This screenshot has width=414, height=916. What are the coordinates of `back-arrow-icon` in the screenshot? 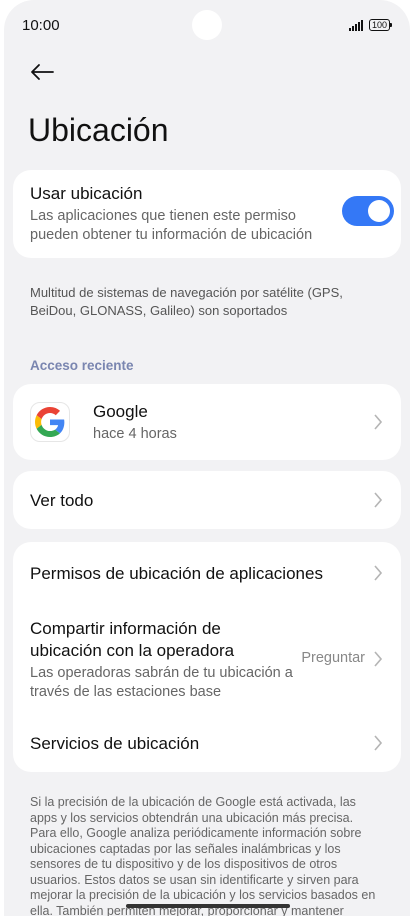 It's located at (42, 72).